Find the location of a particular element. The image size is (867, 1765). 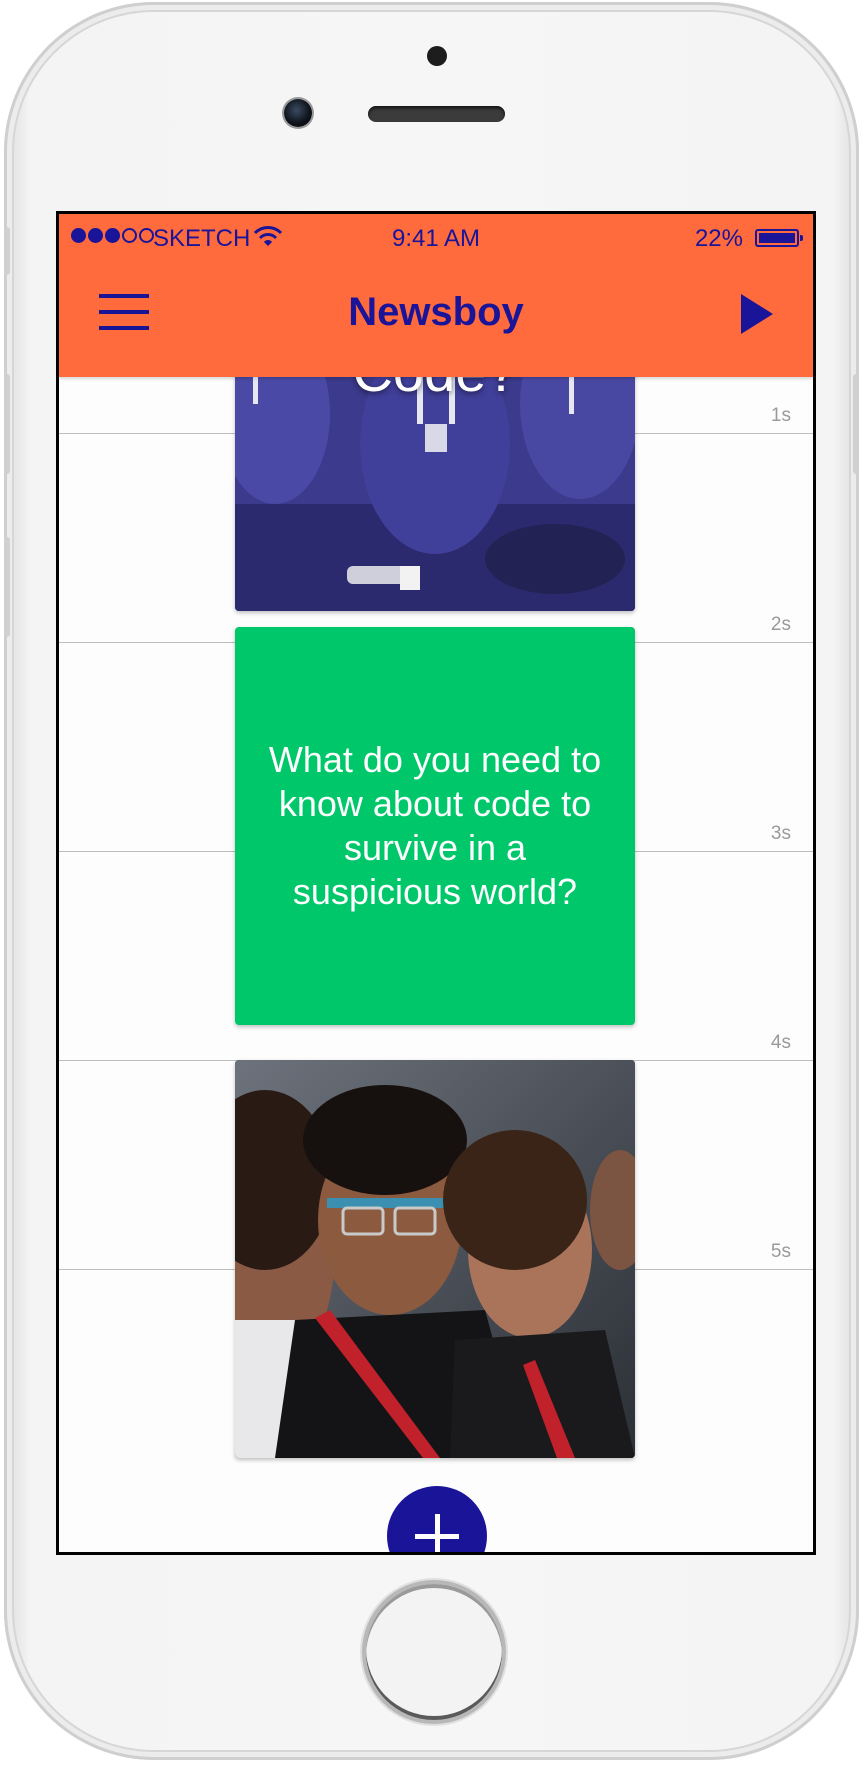

image-card-audience is located at coordinates (435, 1259).